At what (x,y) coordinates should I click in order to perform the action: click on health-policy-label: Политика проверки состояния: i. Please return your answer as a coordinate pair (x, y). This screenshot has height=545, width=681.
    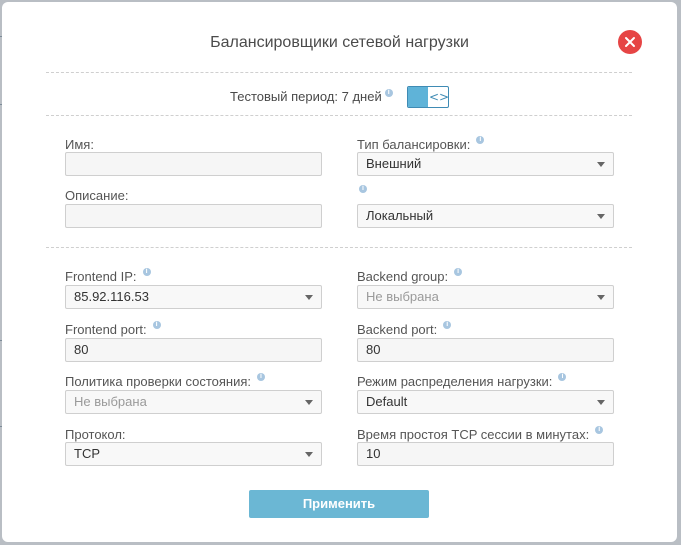
    Looking at the image, I should click on (165, 381).